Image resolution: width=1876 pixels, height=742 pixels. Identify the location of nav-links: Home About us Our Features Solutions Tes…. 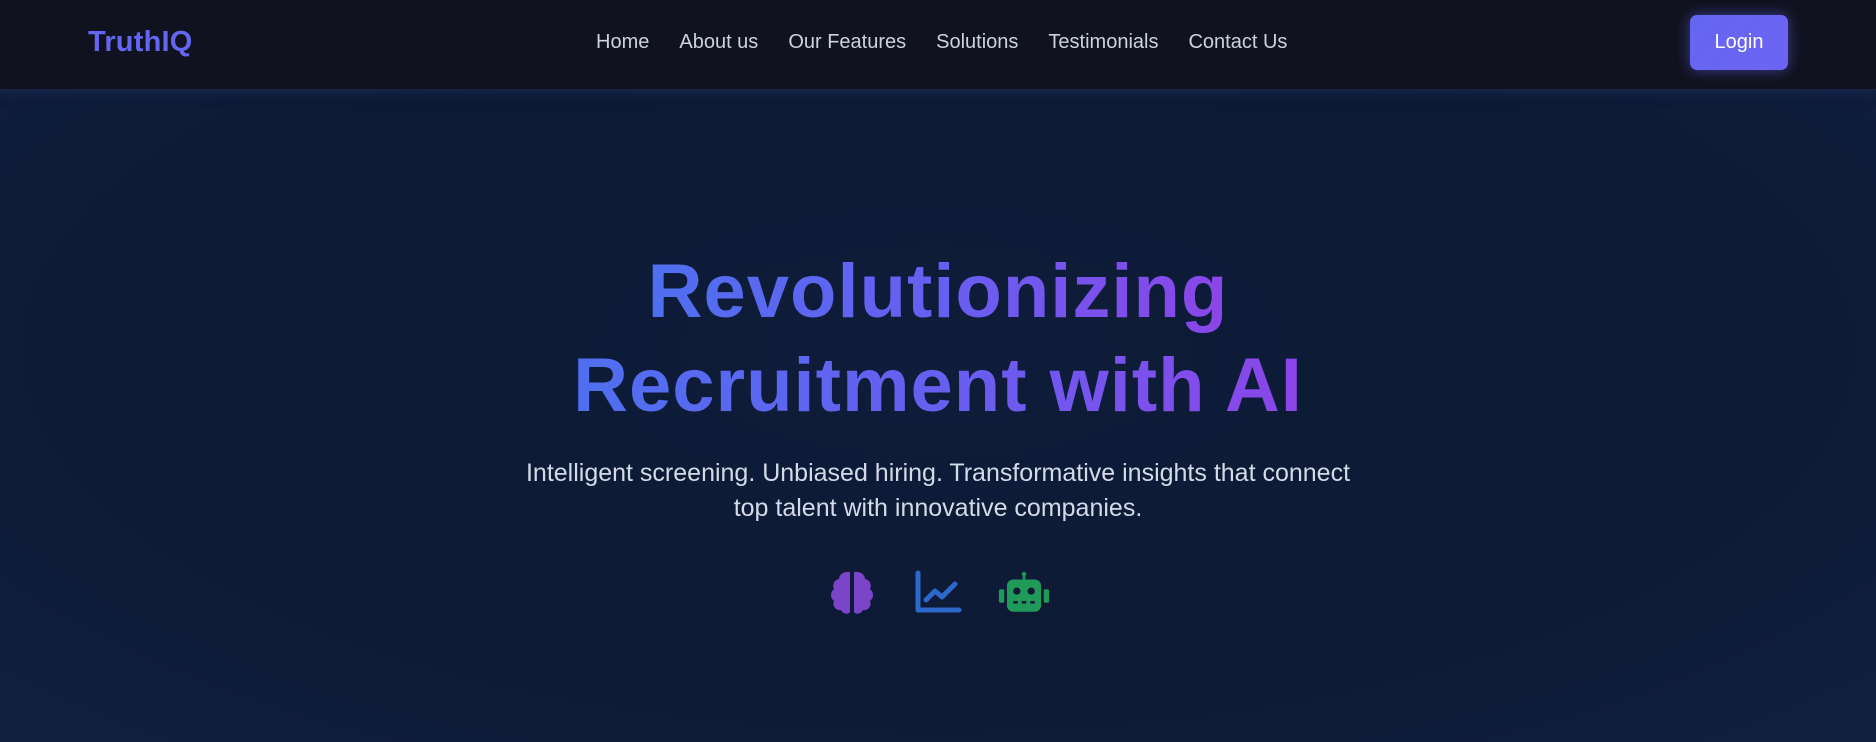
(956, 42).